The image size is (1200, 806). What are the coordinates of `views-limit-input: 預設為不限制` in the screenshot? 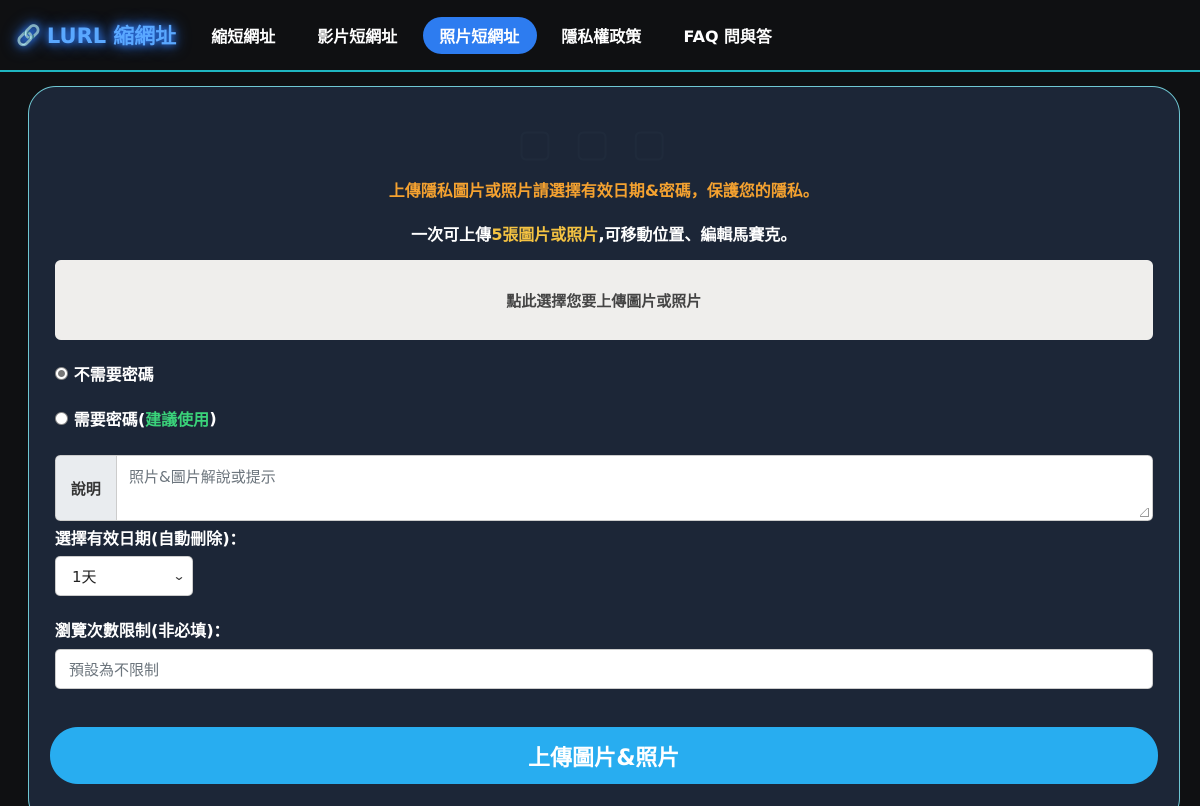 It's located at (604, 669).